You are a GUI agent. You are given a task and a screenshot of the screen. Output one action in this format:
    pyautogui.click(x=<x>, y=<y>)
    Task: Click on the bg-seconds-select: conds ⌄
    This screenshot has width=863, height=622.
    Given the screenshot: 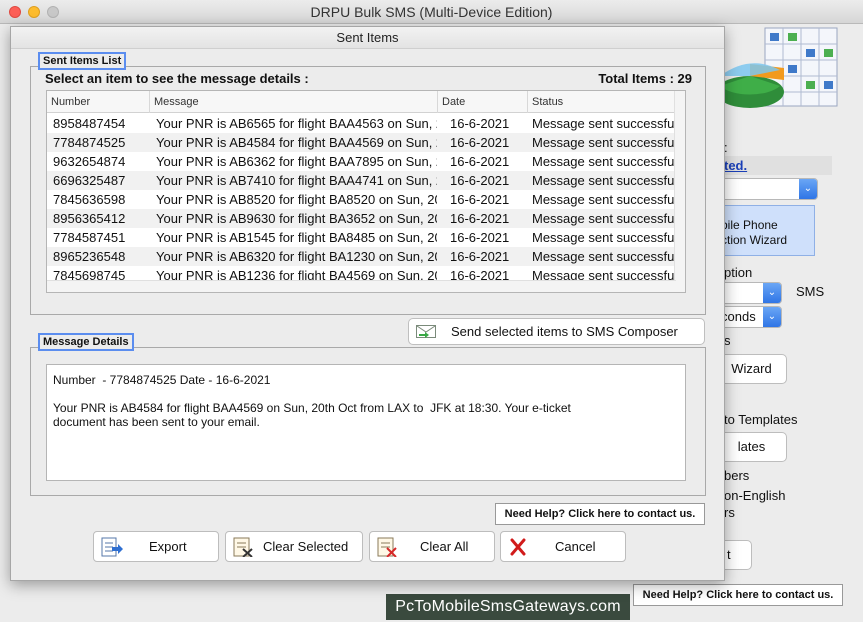 What is the action you would take?
    pyautogui.click(x=749, y=317)
    